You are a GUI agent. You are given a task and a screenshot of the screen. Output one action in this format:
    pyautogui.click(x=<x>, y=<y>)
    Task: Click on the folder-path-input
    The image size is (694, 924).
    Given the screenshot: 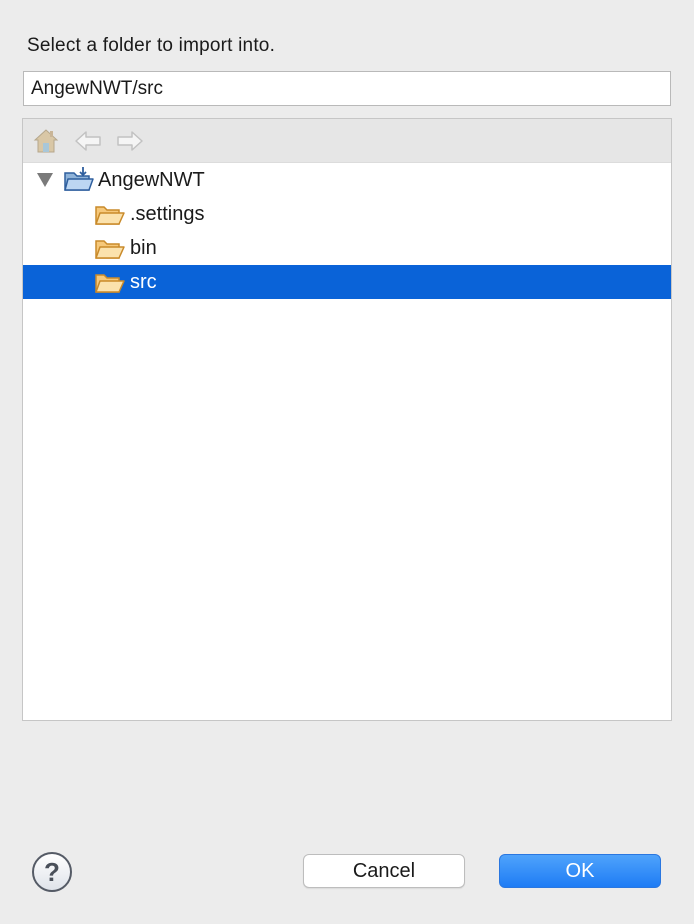 What is the action you would take?
    pyautogui.click(x=347, y=88)
    